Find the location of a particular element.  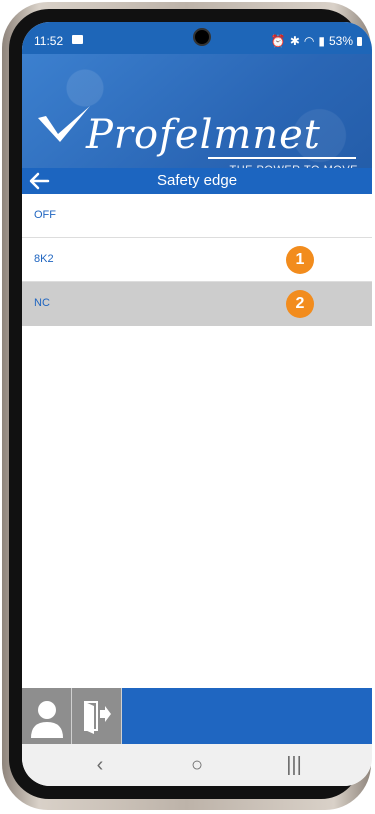

nav-back-icon: ‹ is located at coordinates (100, 765).